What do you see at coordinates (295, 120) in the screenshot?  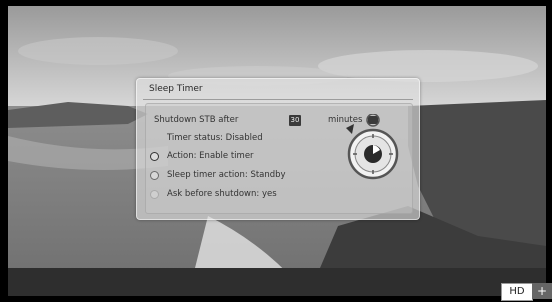 I see `minutes-input: 30` at bounding box center [295, 120].